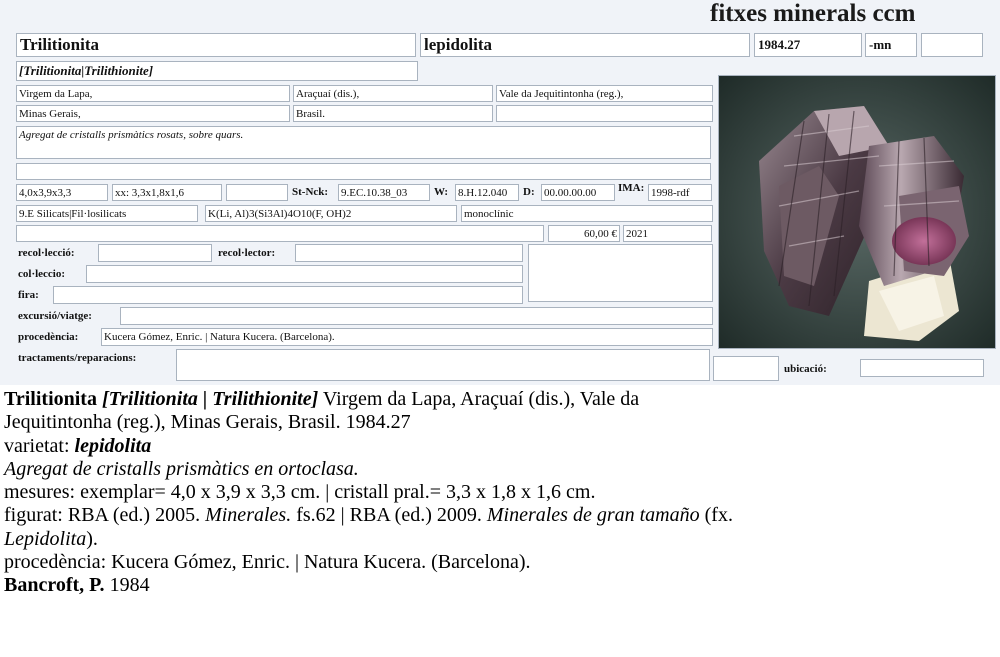 The height and width of the screenshot is (657, 1000). Describe the element at coordinates (363, 171) in the screenshot. I see `description-extra-field` at that location.